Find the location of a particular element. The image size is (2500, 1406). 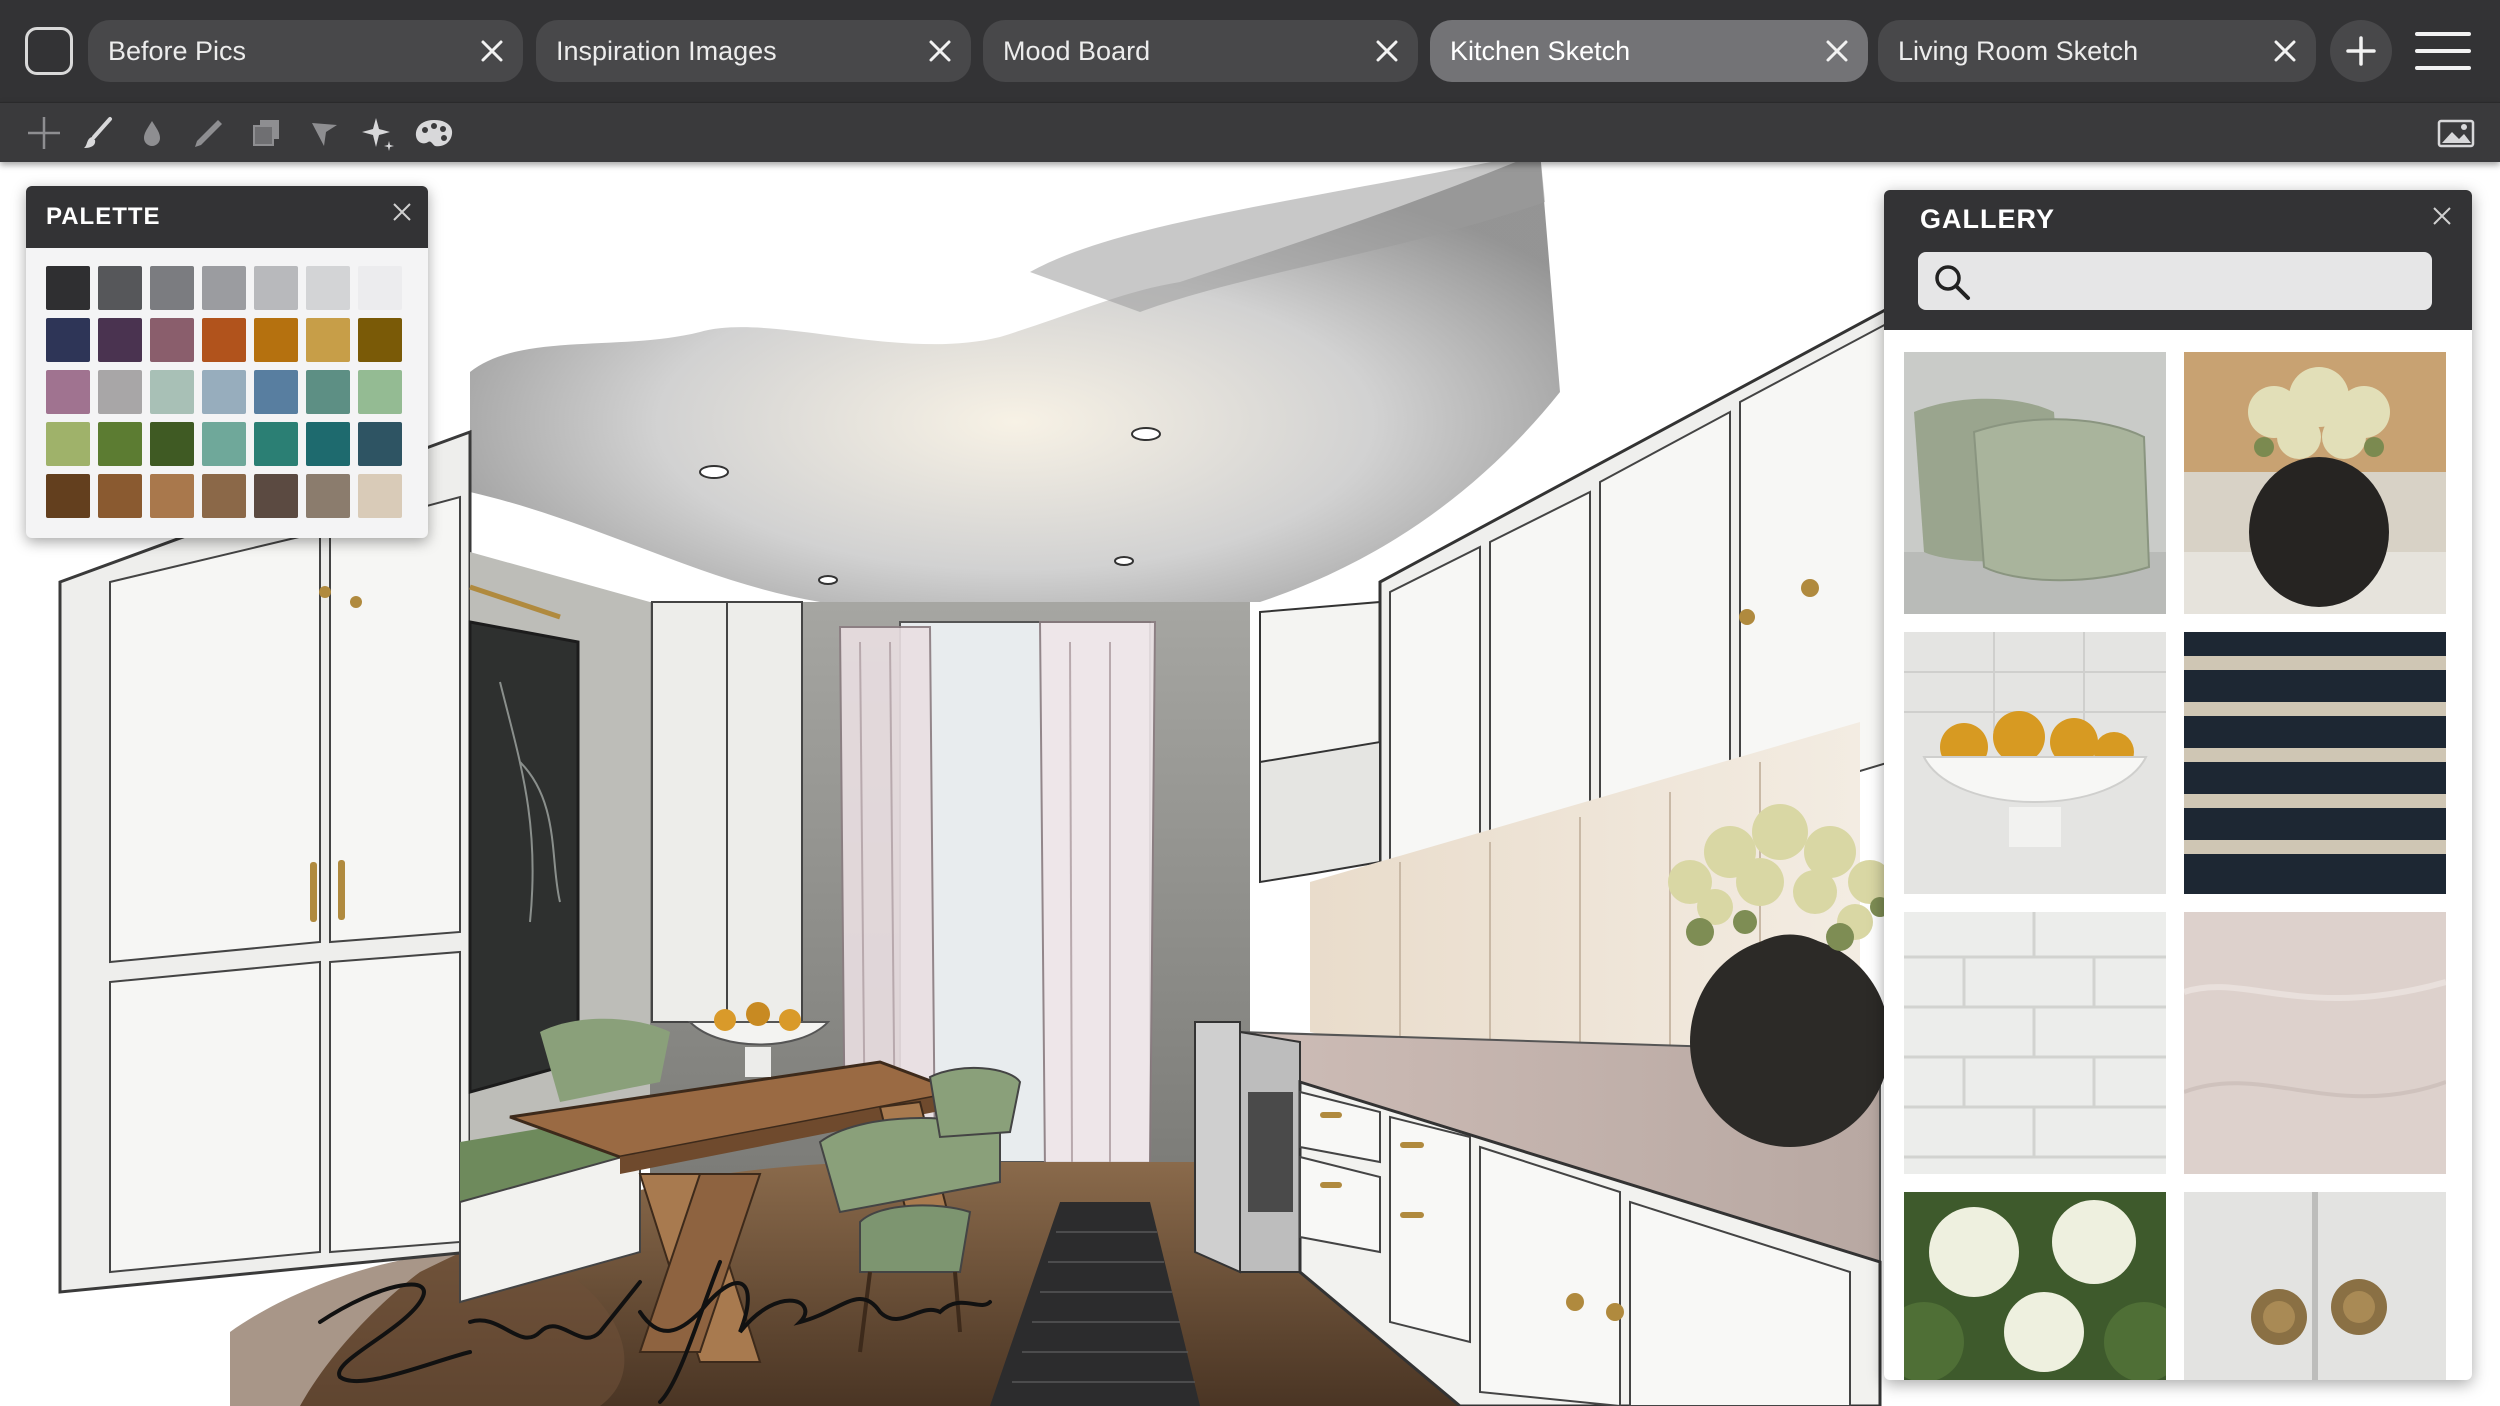

swatch-grid is located at coordinates (230, 392).